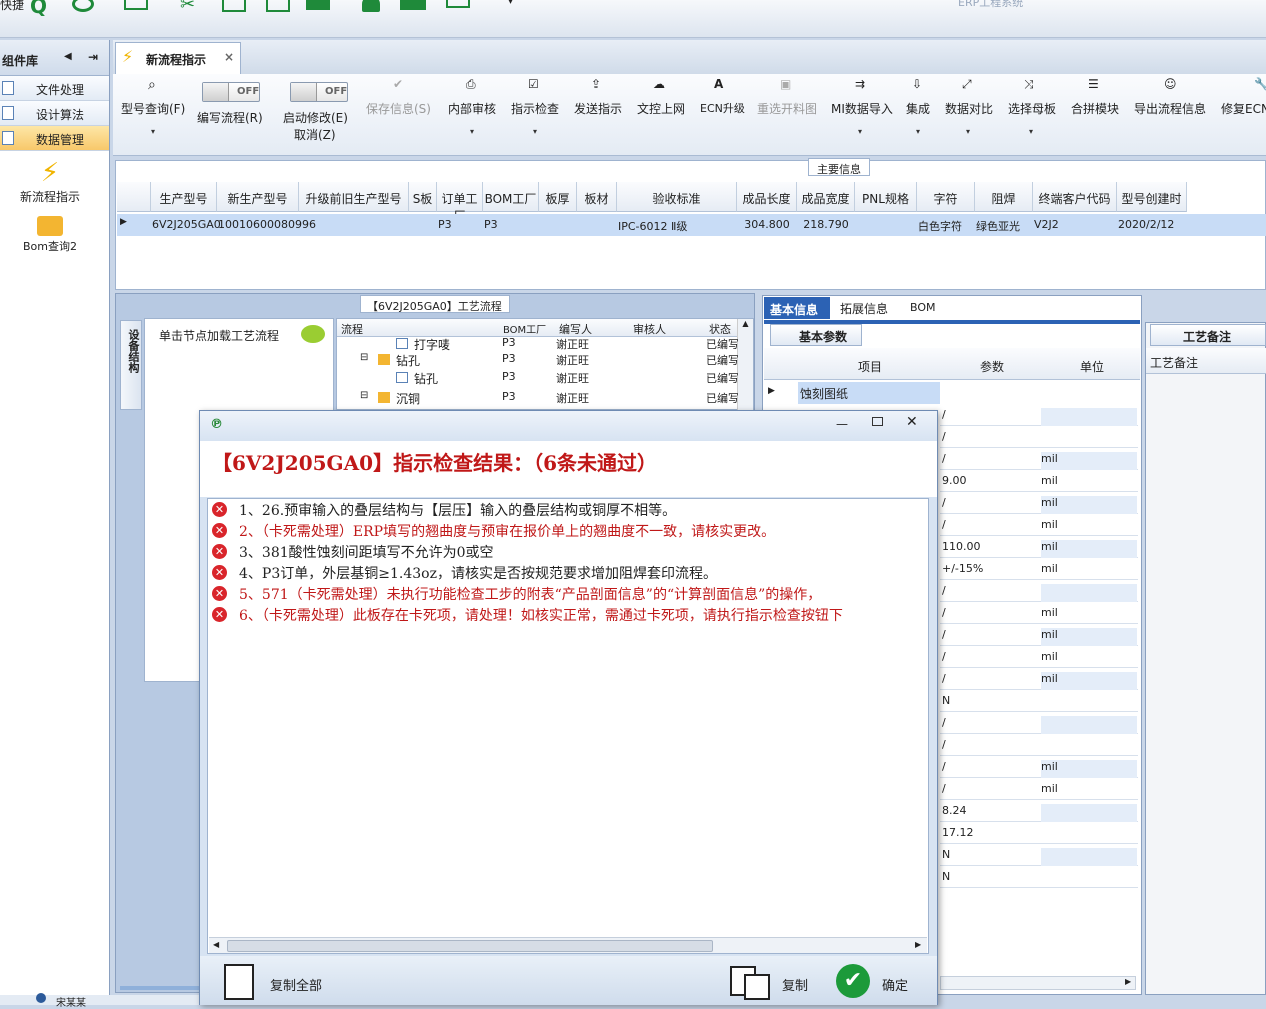 The width and height of the screenshot is (1266, 1009). Describe the element at coordinates (568, 509) in the screenshot. I see `message-item: ✕ 1、26.预审输入的叠层结构与【层压】输入的叠层结构或铜厚不相等。` at that location.